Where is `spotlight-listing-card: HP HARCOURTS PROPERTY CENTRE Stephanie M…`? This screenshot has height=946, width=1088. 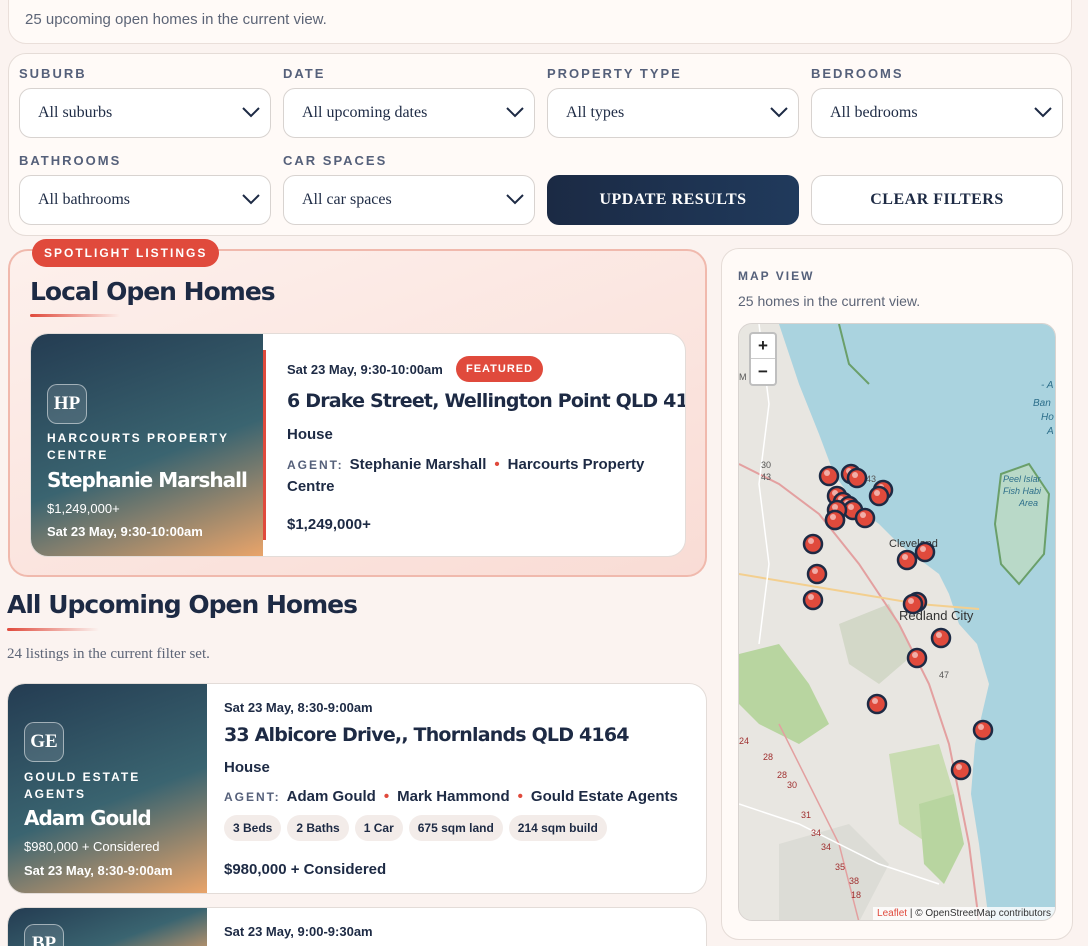 spotlight-listing-card: HP HARCOURTS PROPERTY CENTRE Stephanie M… is located at coordinates (358, 445).